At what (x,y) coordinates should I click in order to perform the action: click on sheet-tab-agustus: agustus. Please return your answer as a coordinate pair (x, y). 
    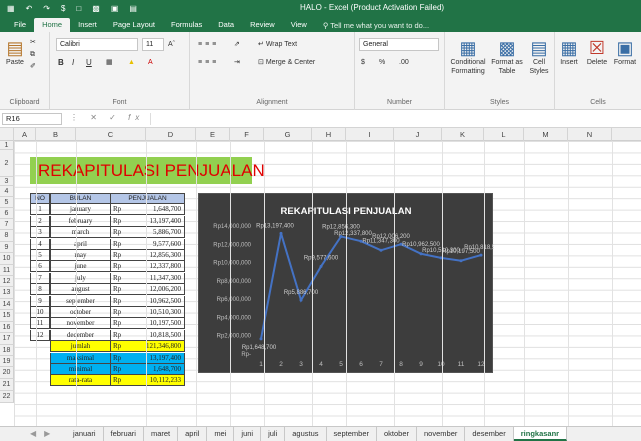
    Looking at the image, I should click on (306, 434).